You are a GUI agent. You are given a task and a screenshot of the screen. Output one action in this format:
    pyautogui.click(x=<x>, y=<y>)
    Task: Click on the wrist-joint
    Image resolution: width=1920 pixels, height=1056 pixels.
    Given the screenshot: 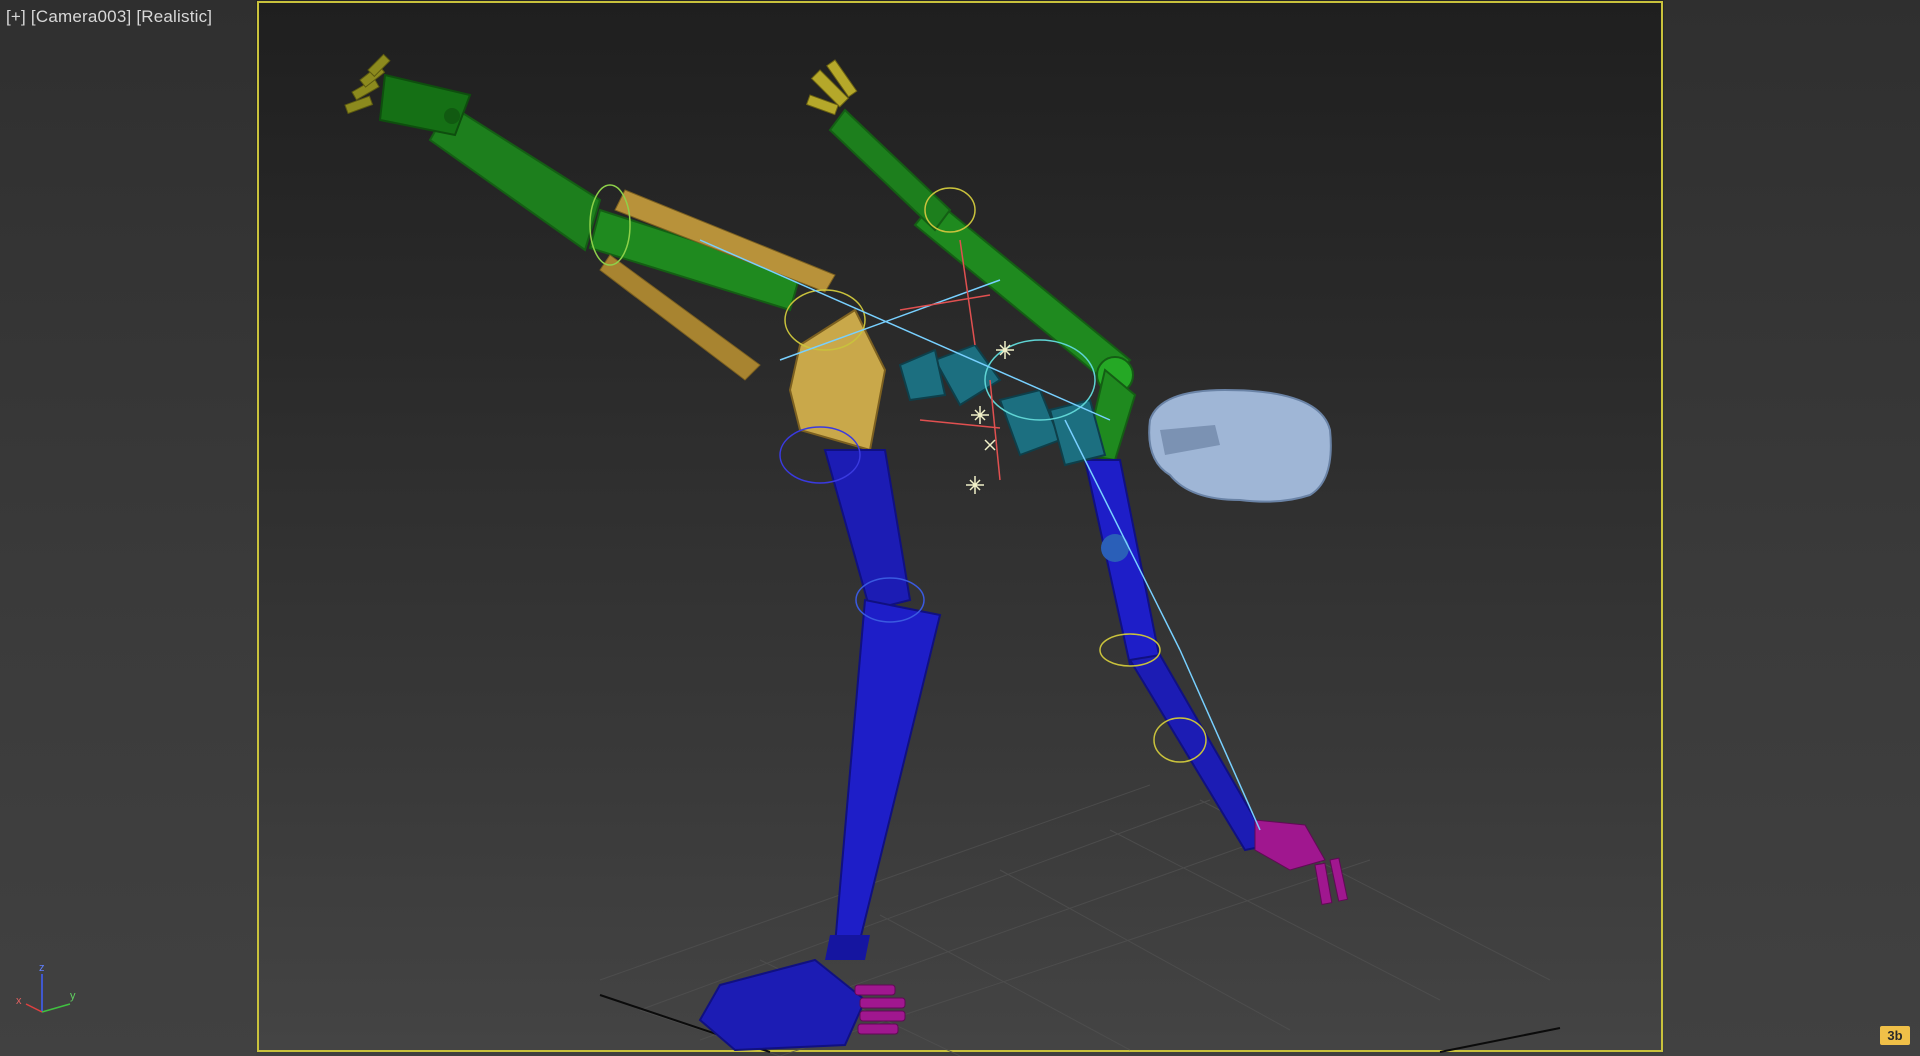 What is the action you would take?
    pyautogui.click(x=452, y=116)
    